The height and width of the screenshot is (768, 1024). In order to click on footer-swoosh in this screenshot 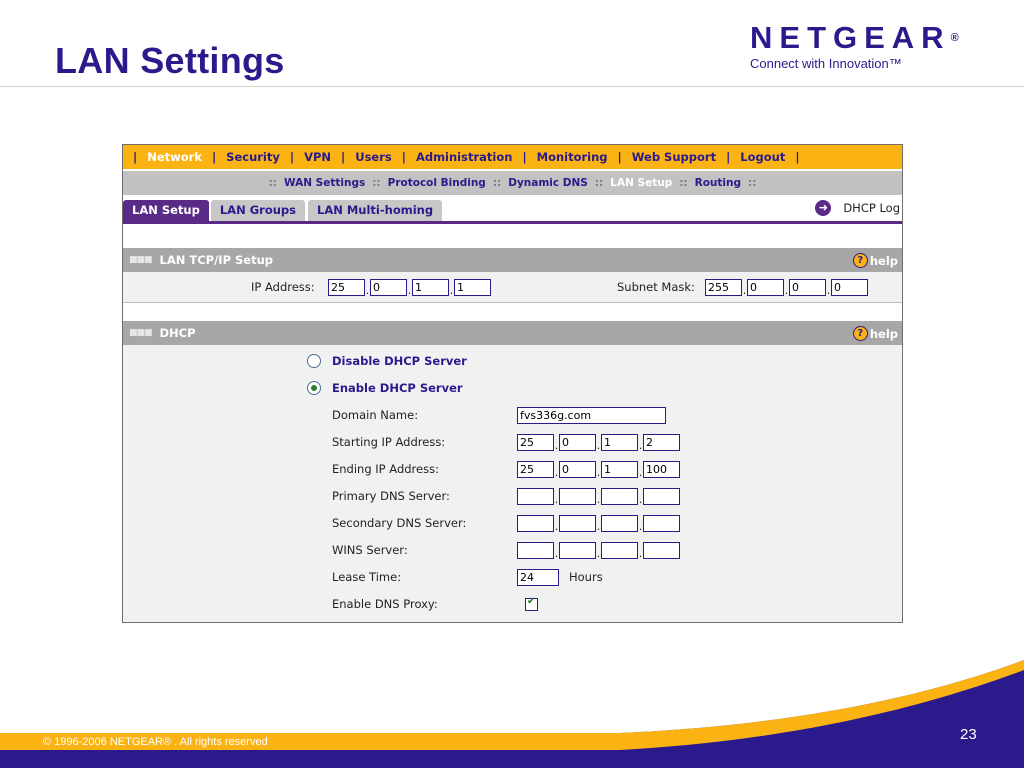, I will do `click(512, 714)`.